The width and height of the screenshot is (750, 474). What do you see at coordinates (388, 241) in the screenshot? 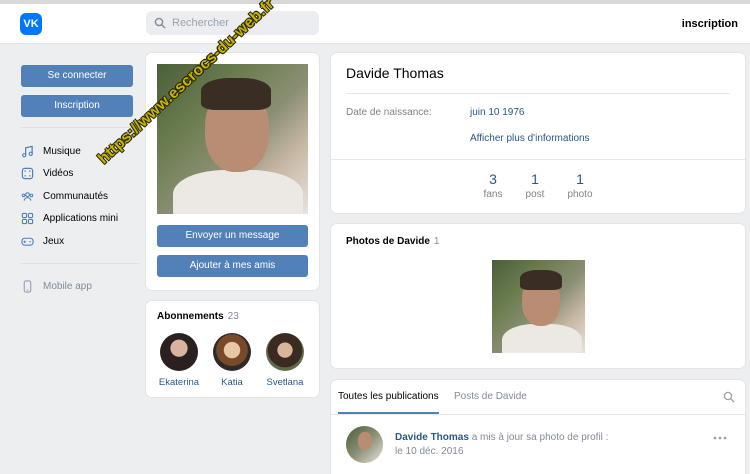
I see `photos-label: Photos de Davide` at bounding box center [388, 241].